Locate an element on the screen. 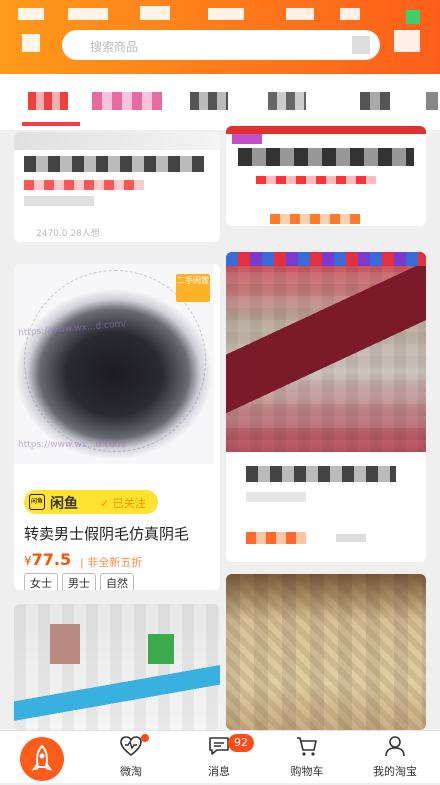  bottom-nav: 微淘 消息 购物车 我的淘宝 is located at coordinates (220, 756).